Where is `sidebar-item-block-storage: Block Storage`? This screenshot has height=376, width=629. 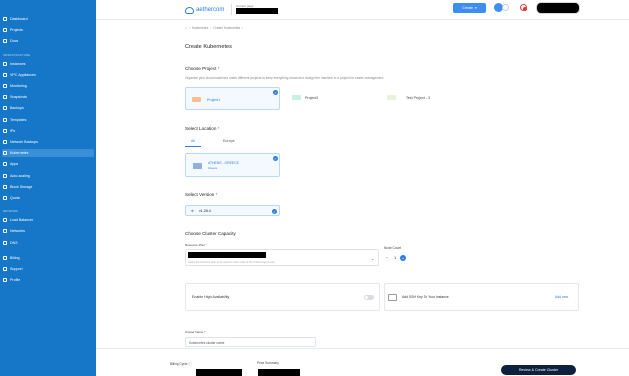
sidebar-item-block-storage: Block Storage is located at coordinates (48, 187).